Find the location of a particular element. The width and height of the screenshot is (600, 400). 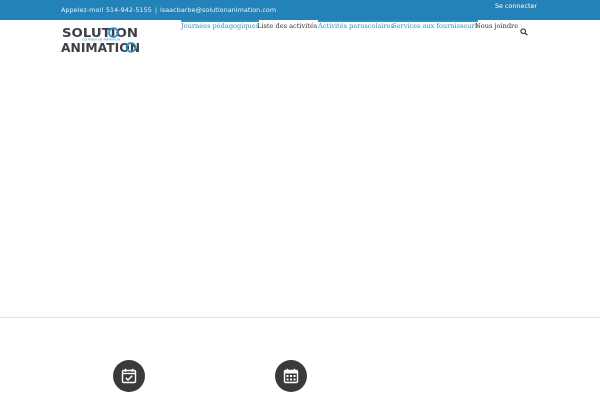

search-icon is located at coordinates (524, 28).